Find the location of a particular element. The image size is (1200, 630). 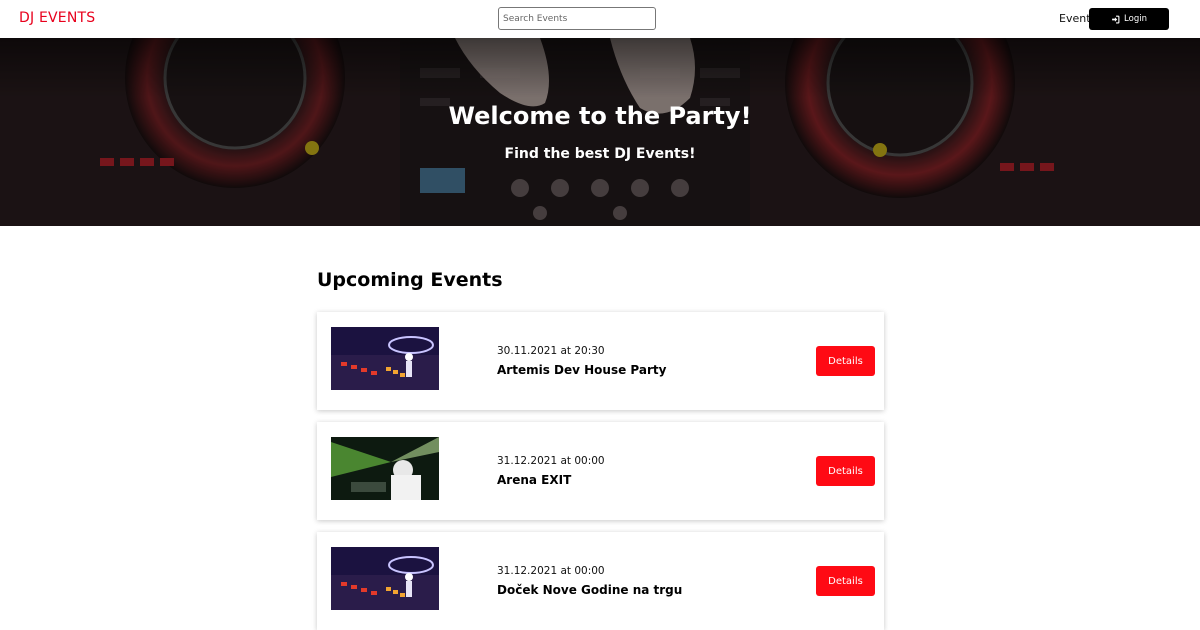

event-title: Doček Nove Godine na trgu is located at coordinates (590, 590).